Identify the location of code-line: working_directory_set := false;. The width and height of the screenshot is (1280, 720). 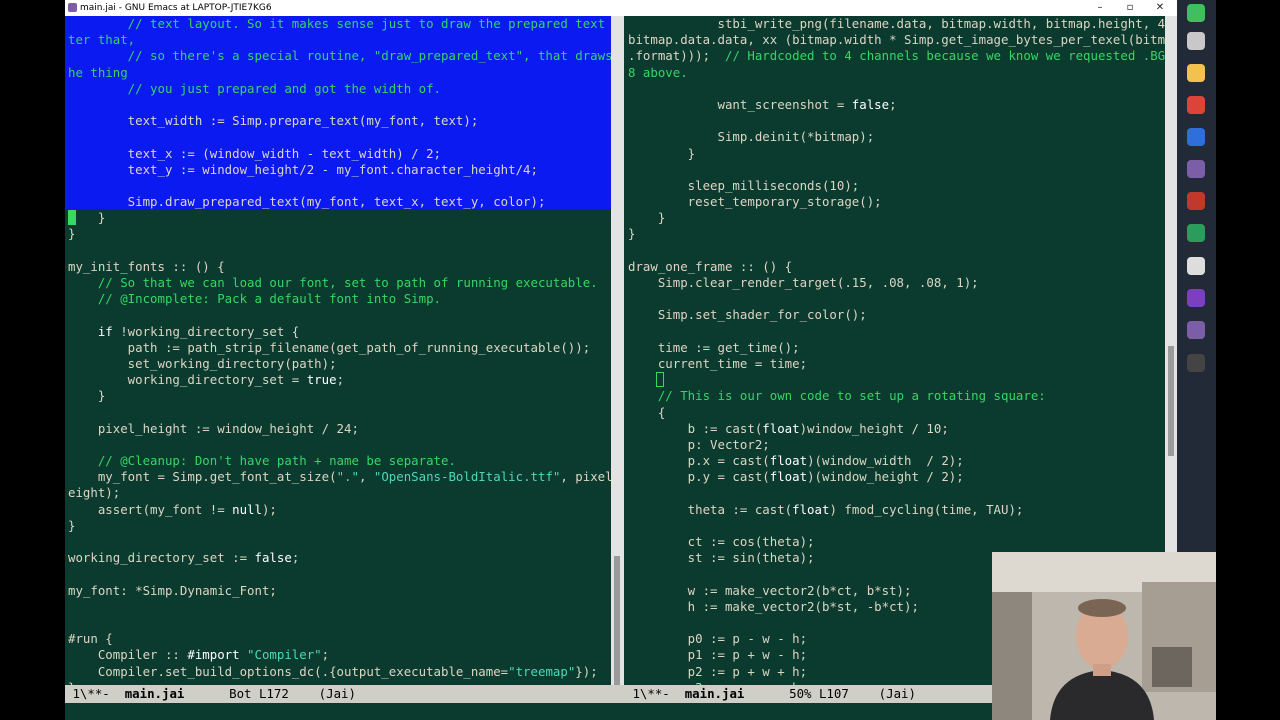
(339, 558).